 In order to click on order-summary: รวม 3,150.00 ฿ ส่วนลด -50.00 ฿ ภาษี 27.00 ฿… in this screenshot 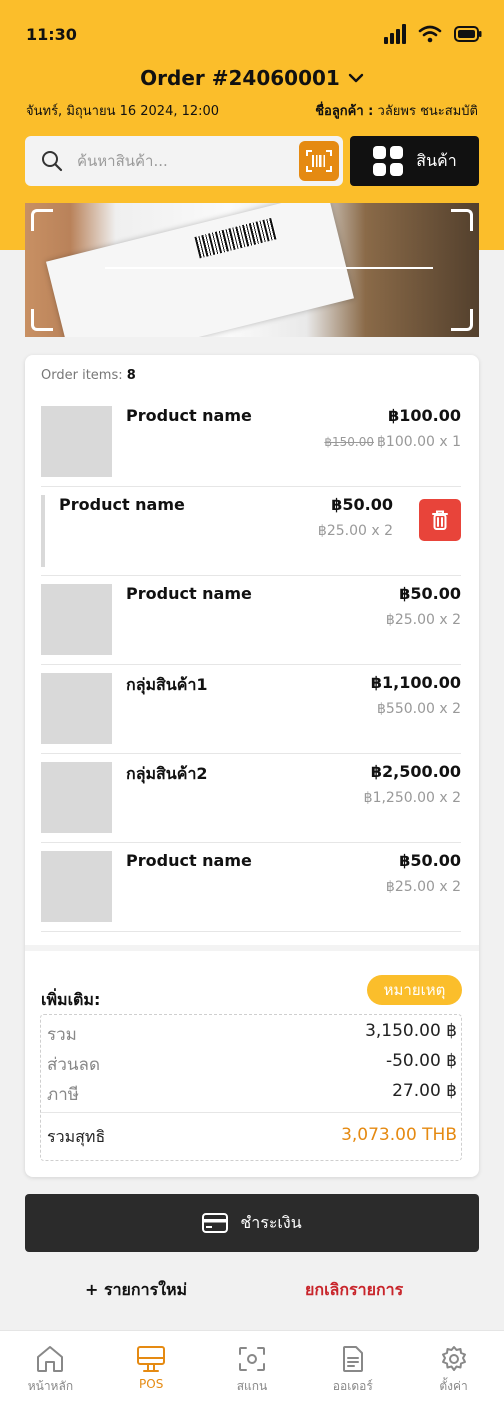, I will do `click(251, 1087)`.